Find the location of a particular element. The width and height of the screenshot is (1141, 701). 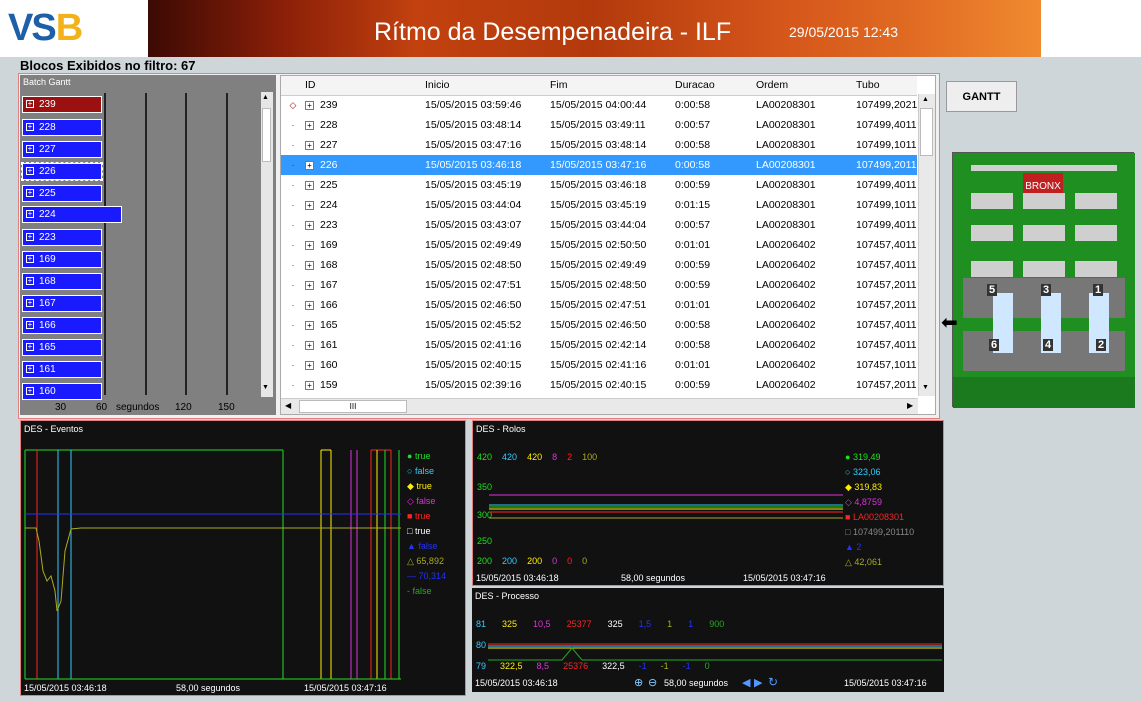

column-header: Ordem is located at coordinates (804, 86).